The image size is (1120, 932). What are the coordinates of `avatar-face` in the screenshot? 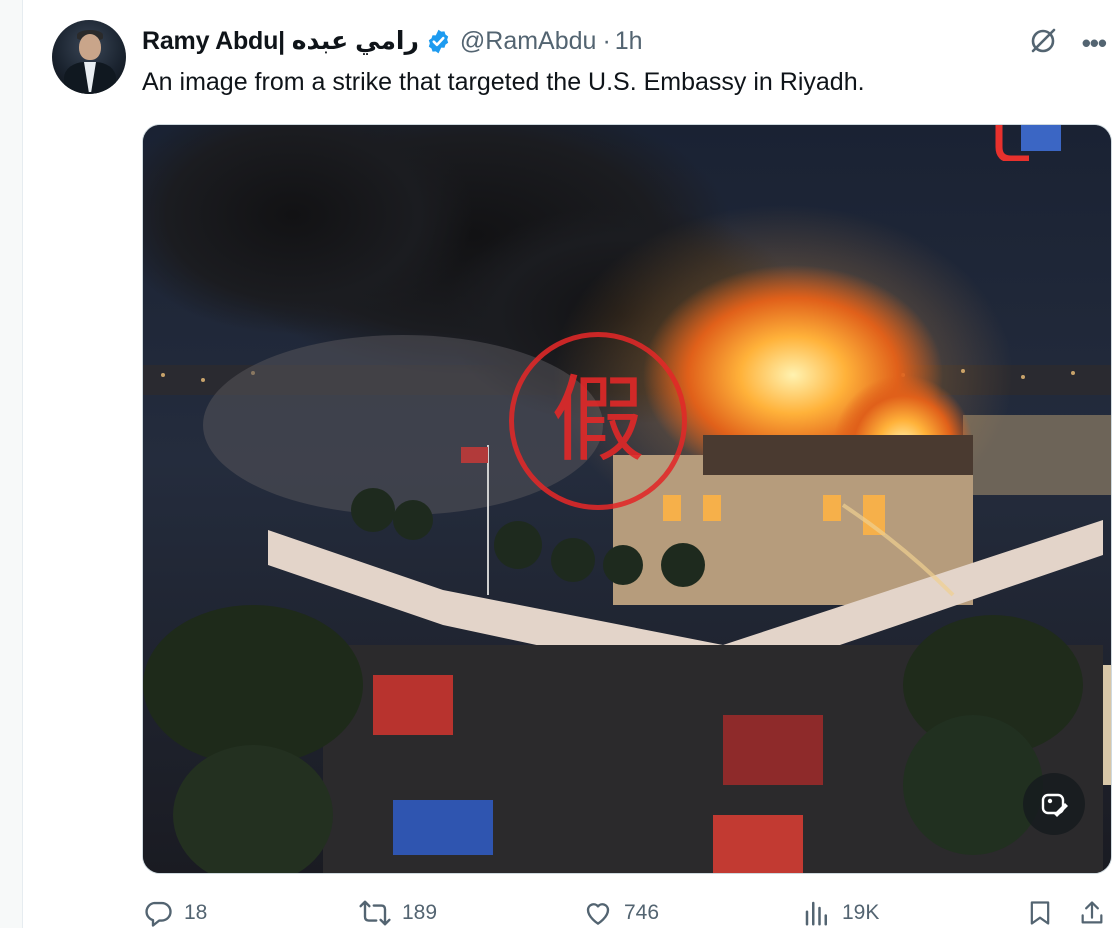 It's located at (90, 47).